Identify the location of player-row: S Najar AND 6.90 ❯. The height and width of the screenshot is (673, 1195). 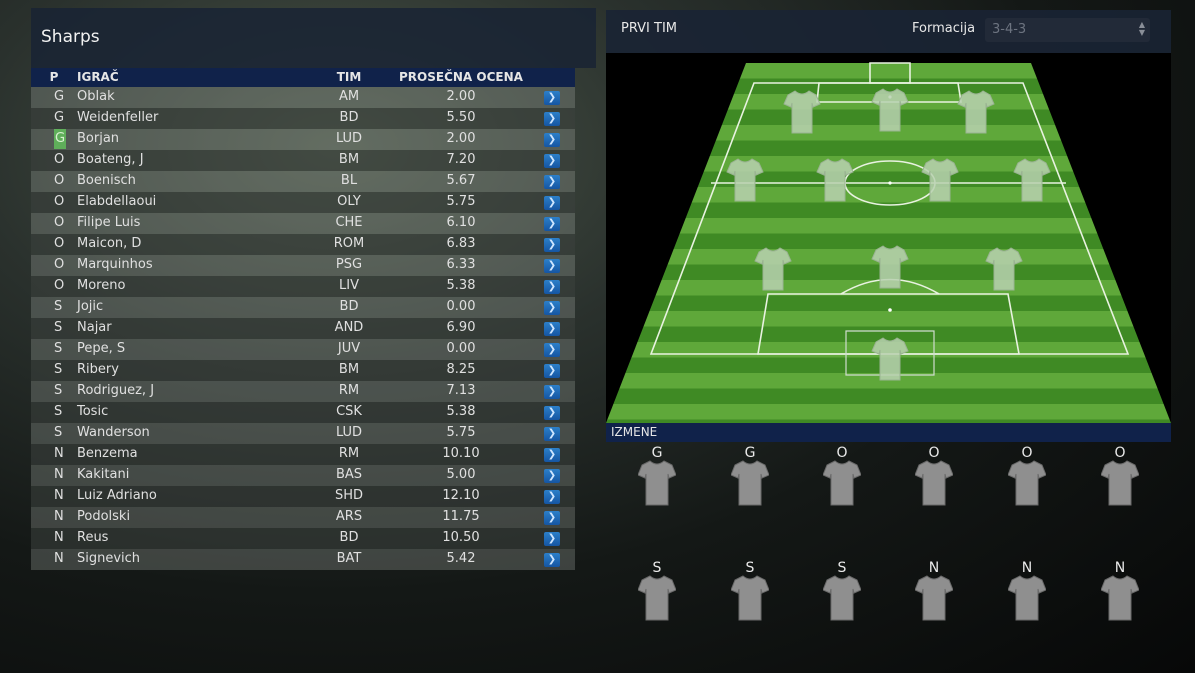
(303, 328).